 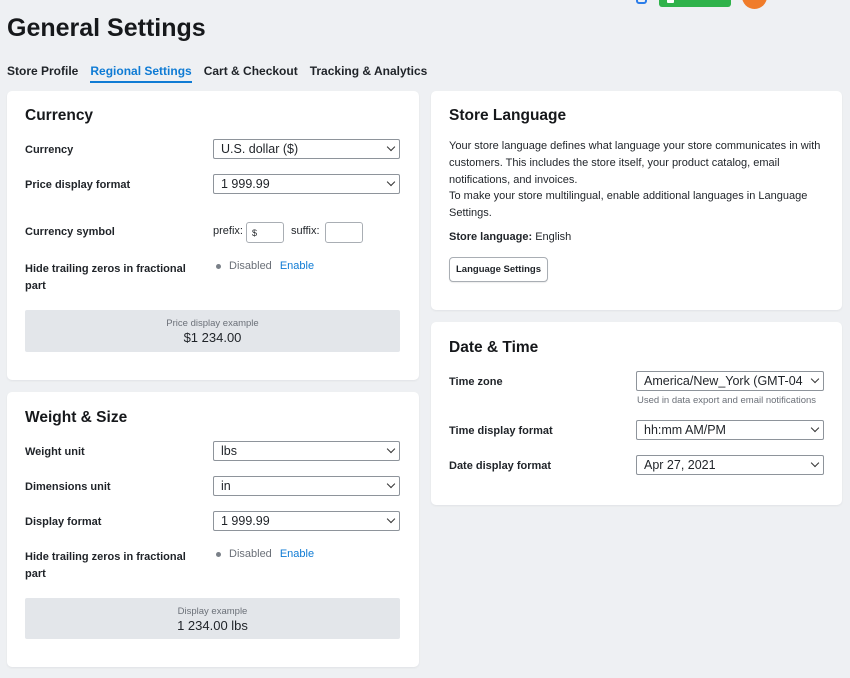 I want to click on store-language-title: Store Language, so click(x=508, y=115).